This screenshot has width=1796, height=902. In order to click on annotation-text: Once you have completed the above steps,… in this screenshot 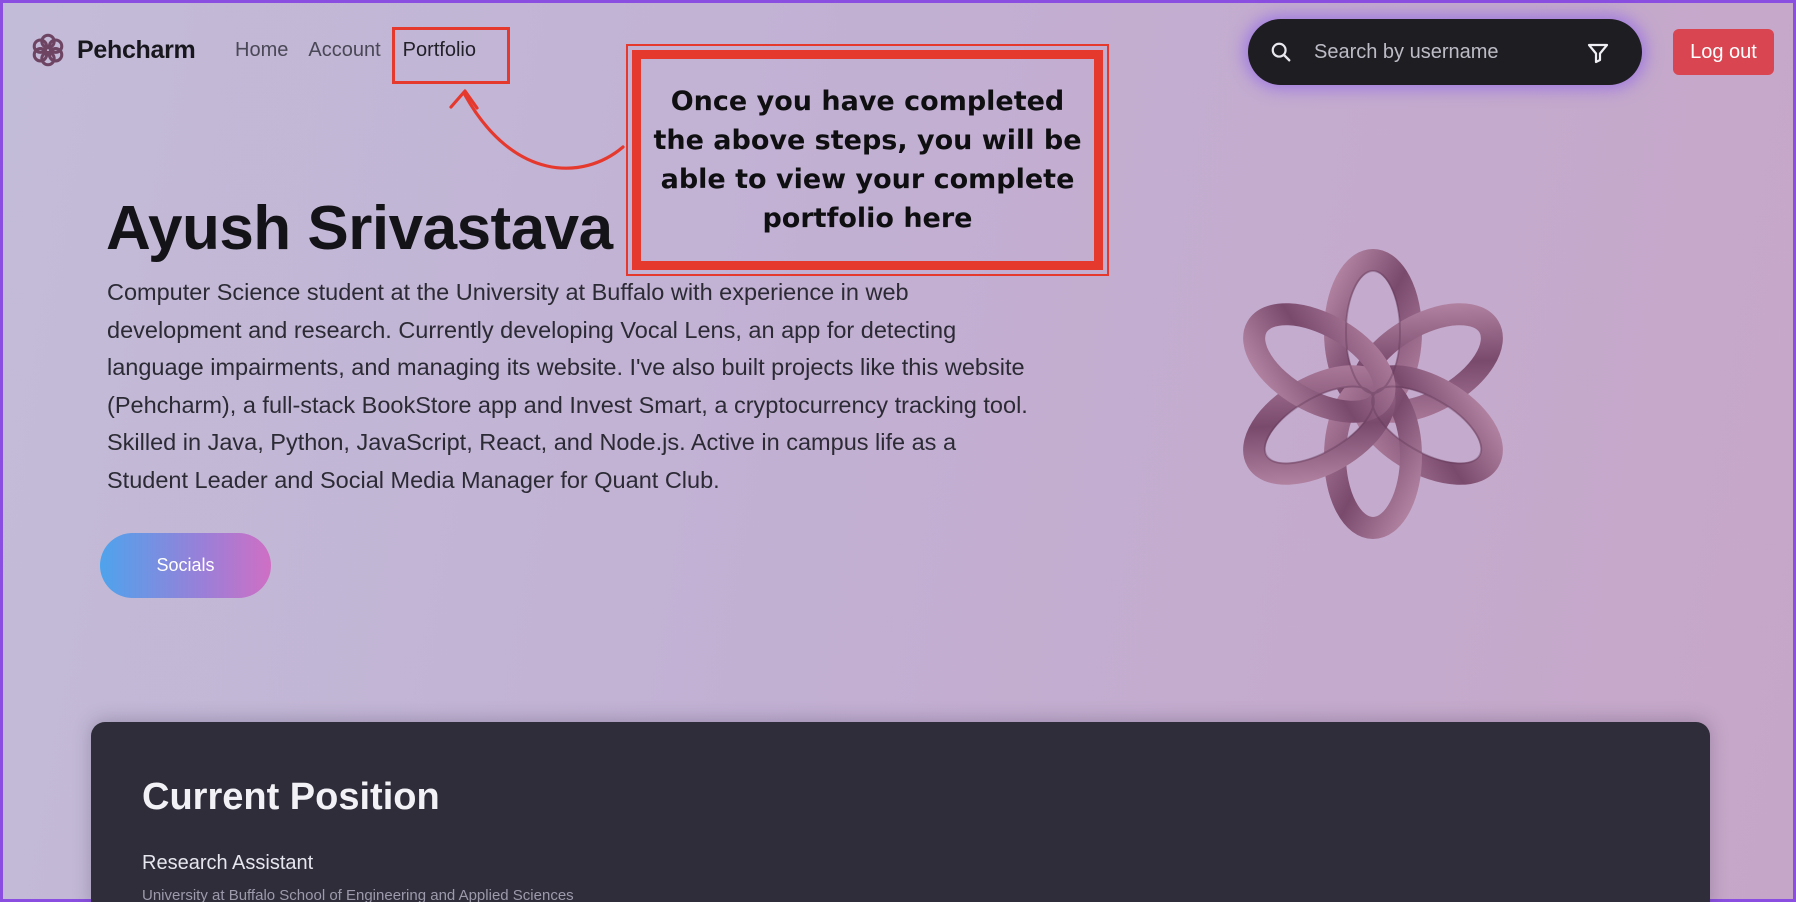, I will do `click(867, 160)`.